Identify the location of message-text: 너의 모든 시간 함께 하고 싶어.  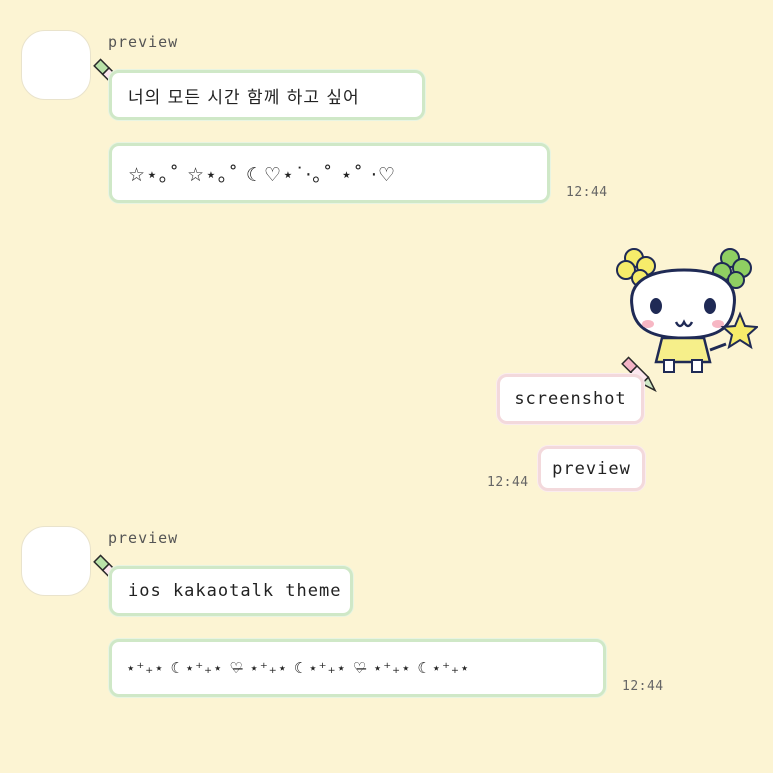
(244, 97).